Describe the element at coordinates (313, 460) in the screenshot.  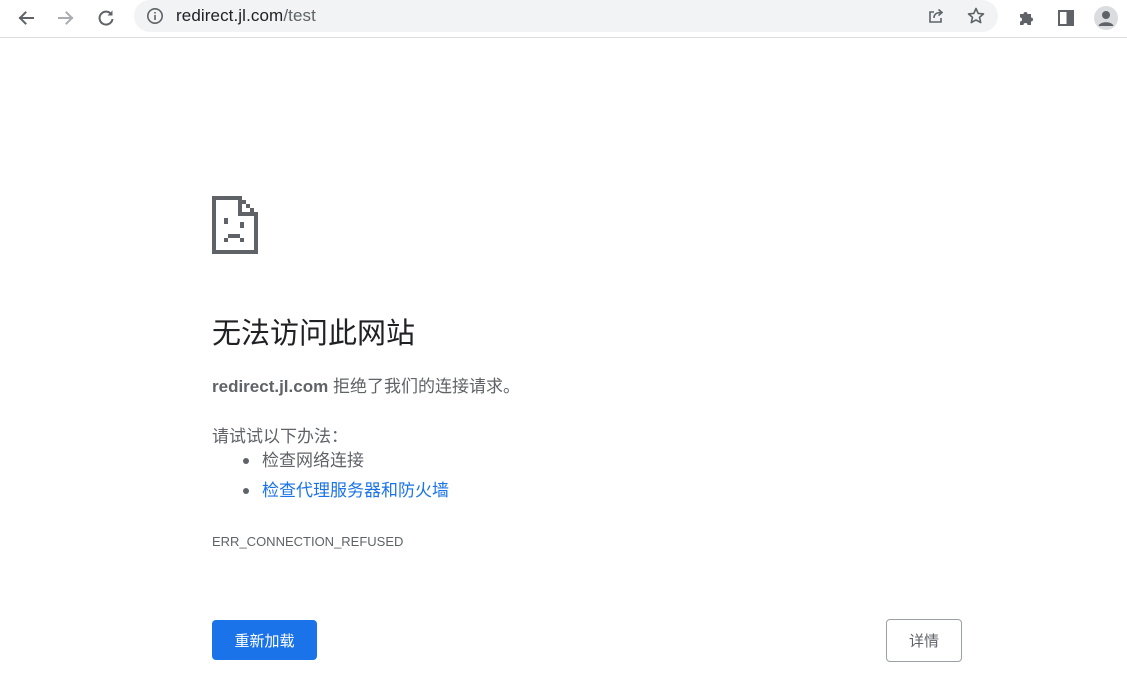
I see `suggestion-text: 检查网络连接` at that location.